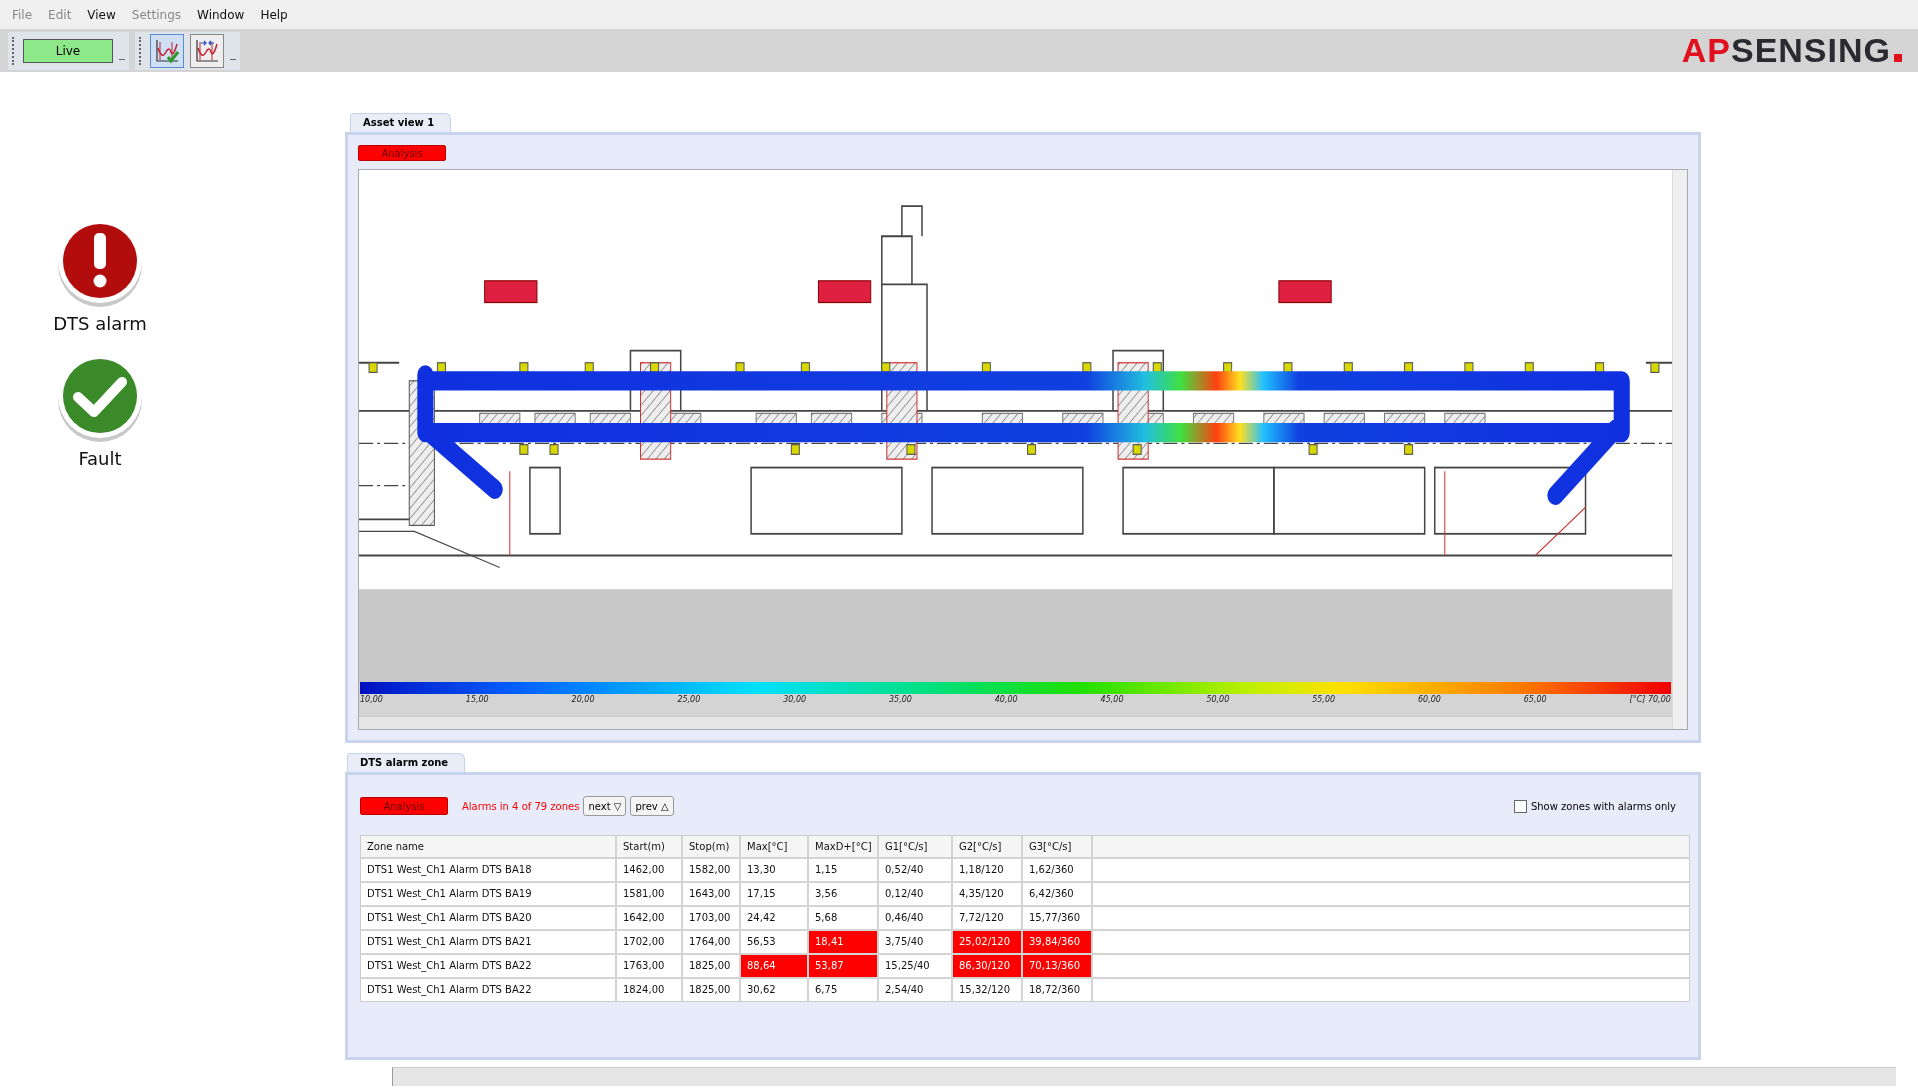 This screenshot has width=1918, height=1090. What do you see at coordinates (650, 870) in the screenshot?
I see `table-cell: 1462,00` at bounding box center [650, 870].